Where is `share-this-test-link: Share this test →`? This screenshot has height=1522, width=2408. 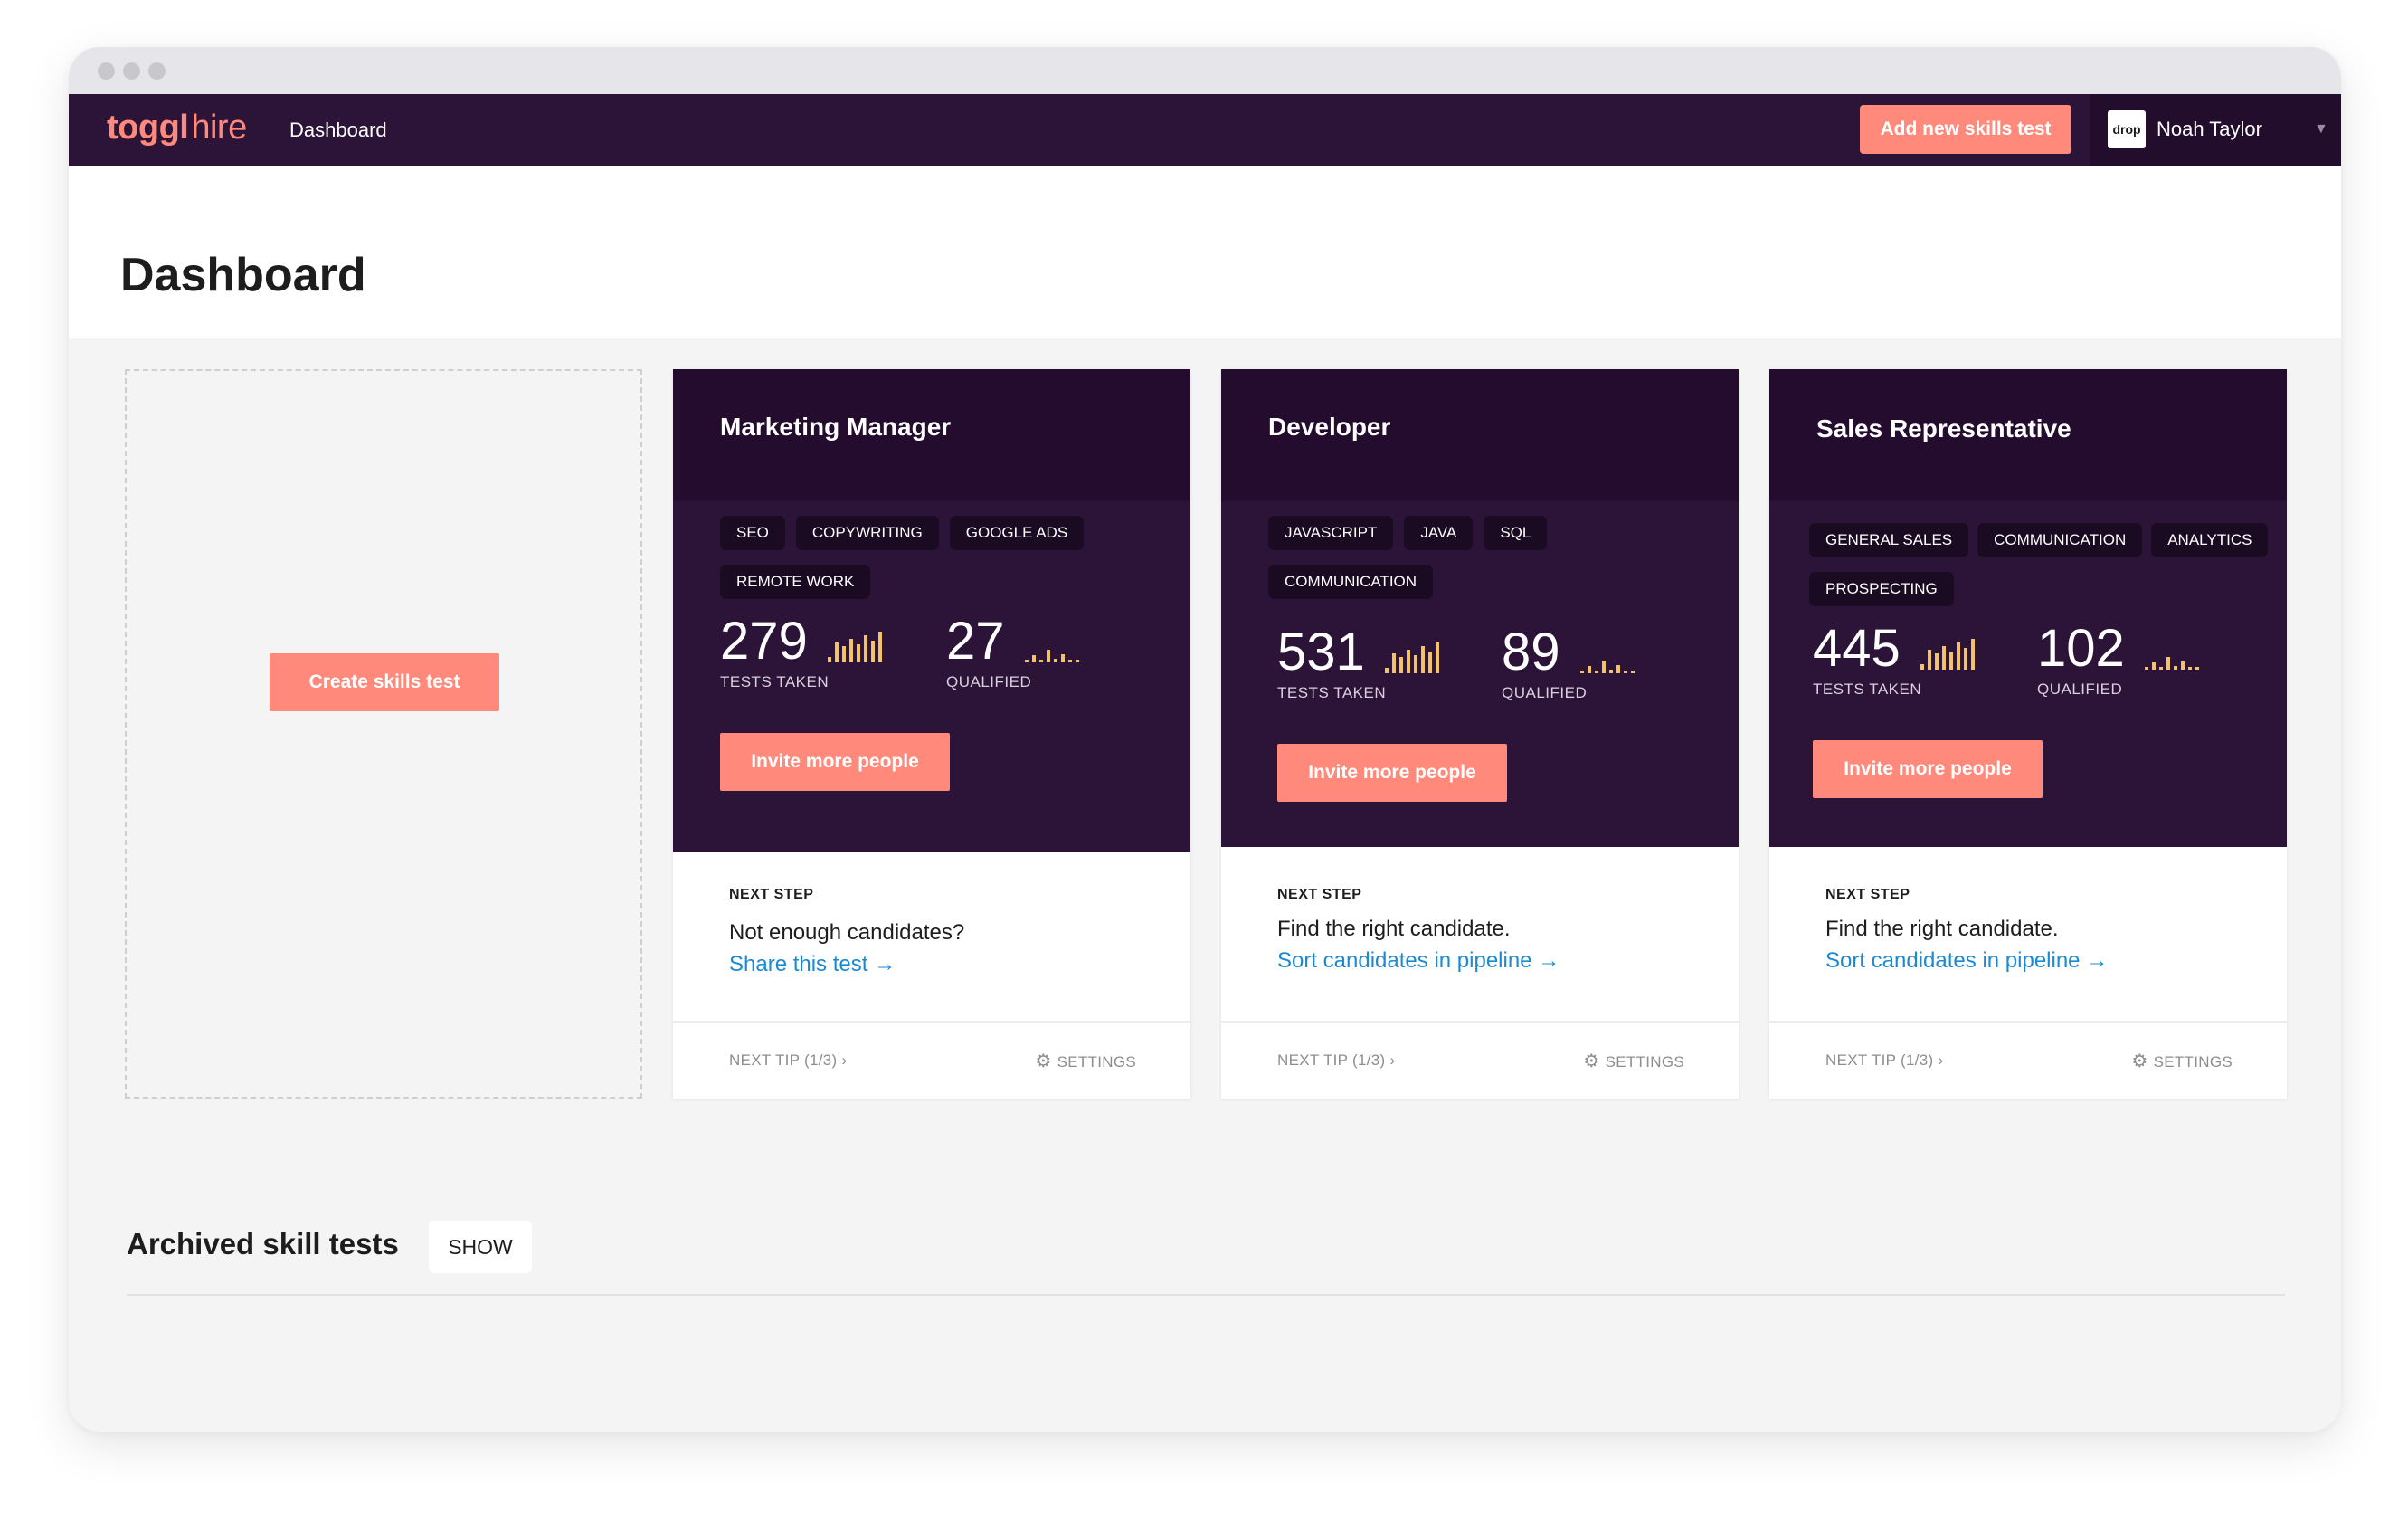
share-this-test-link: Share this test → is located at coordinates (812, 964).